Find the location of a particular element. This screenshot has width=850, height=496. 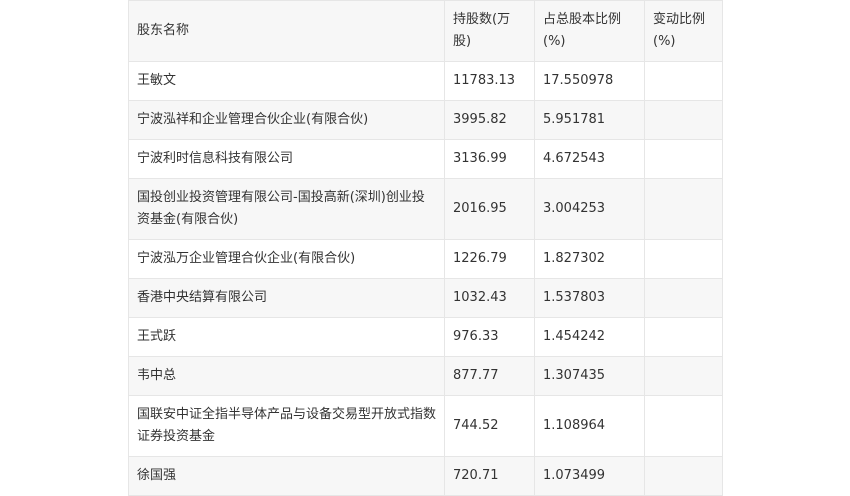

holder-name-cell: 宁波泓祥和企业管理合伙企业(有限合伙) is located at coordinates (286, 120).